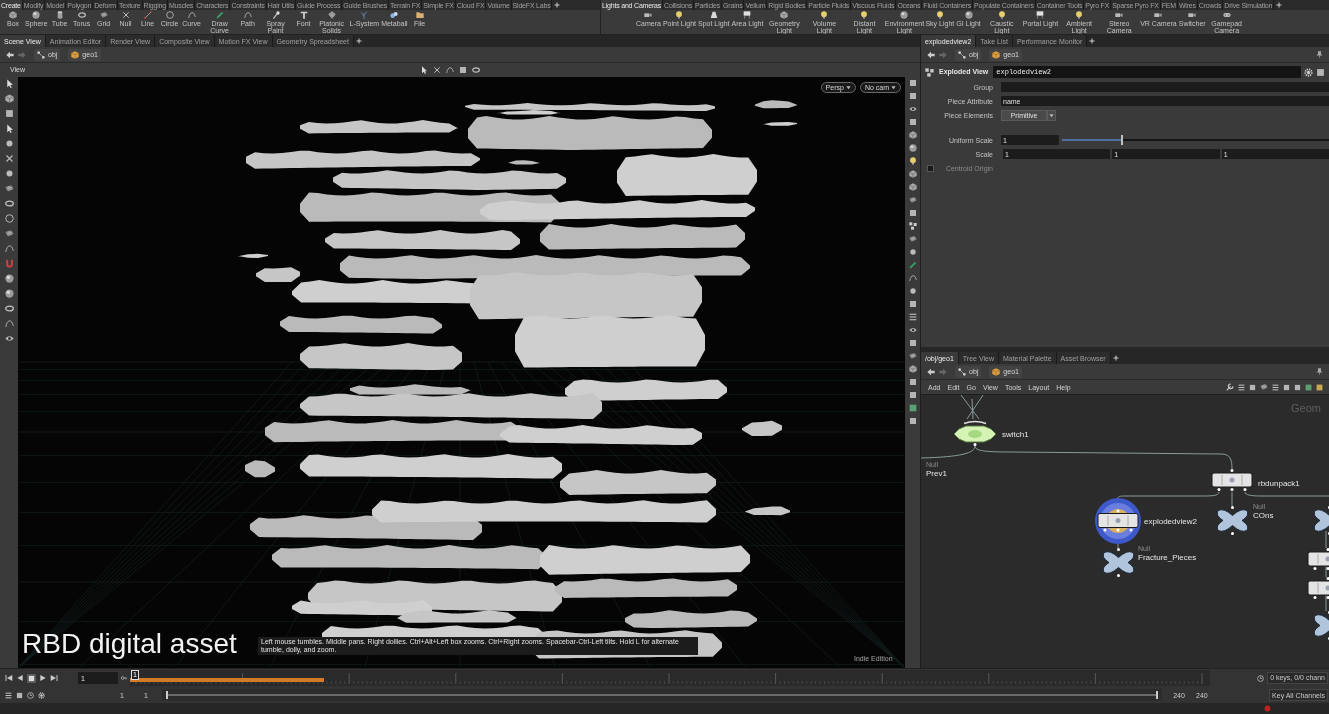 This screenshot has height=714, width=1329. Describe the element at coordinates (1165, 87) in the screenshot. I see `text-field` at that location.